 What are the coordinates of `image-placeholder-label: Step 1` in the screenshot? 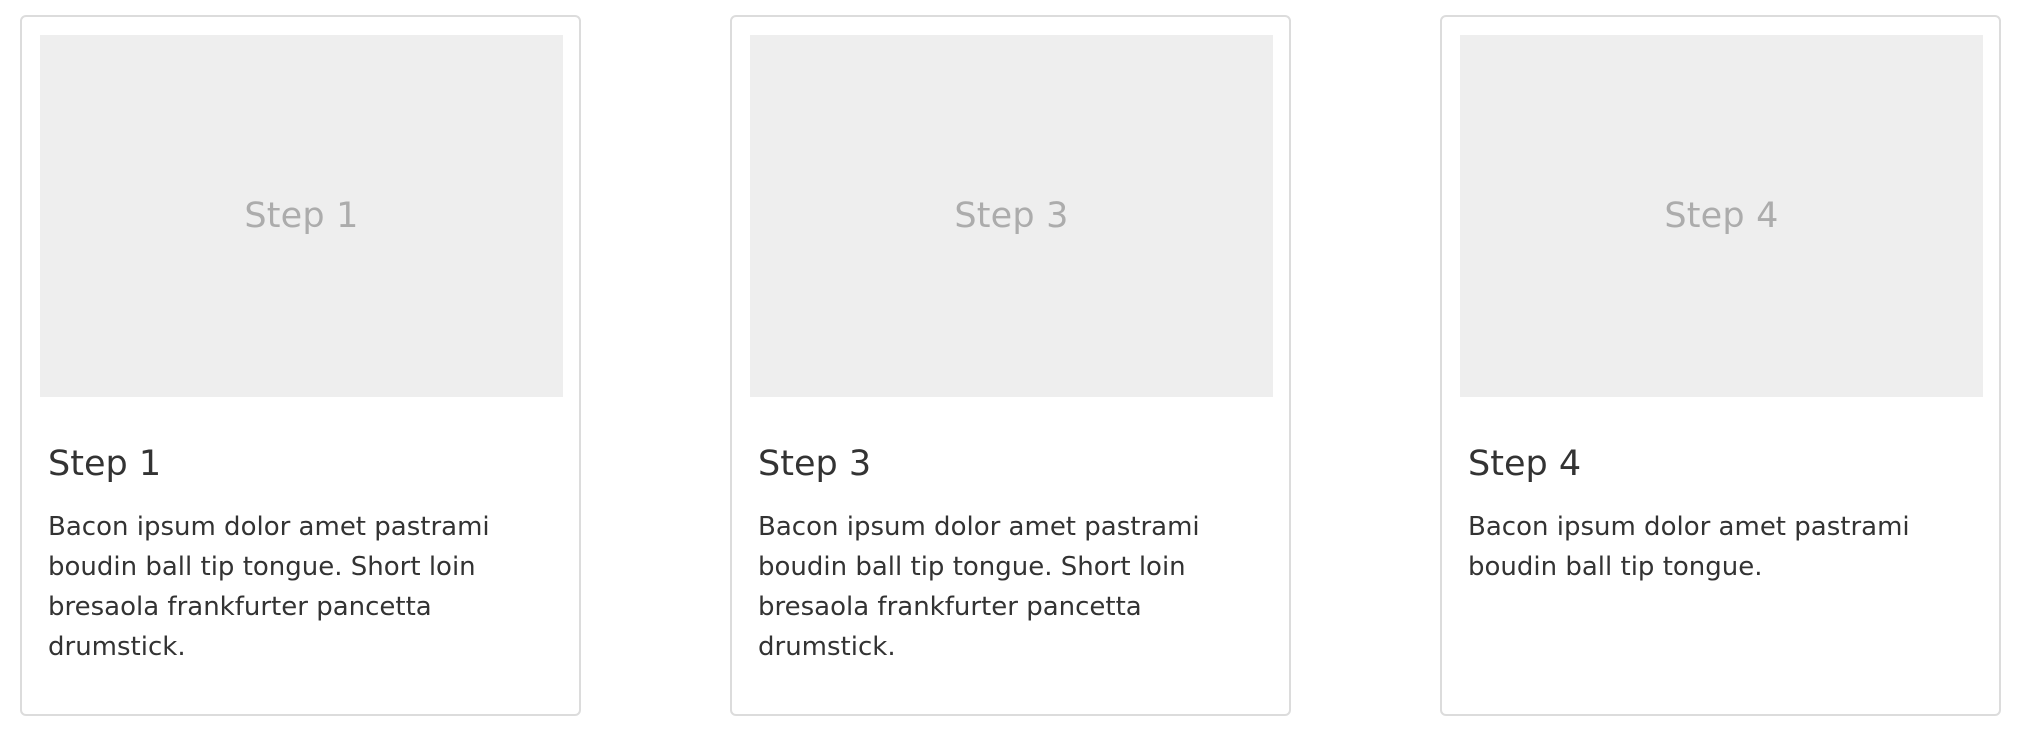 It's located at (301, 216).